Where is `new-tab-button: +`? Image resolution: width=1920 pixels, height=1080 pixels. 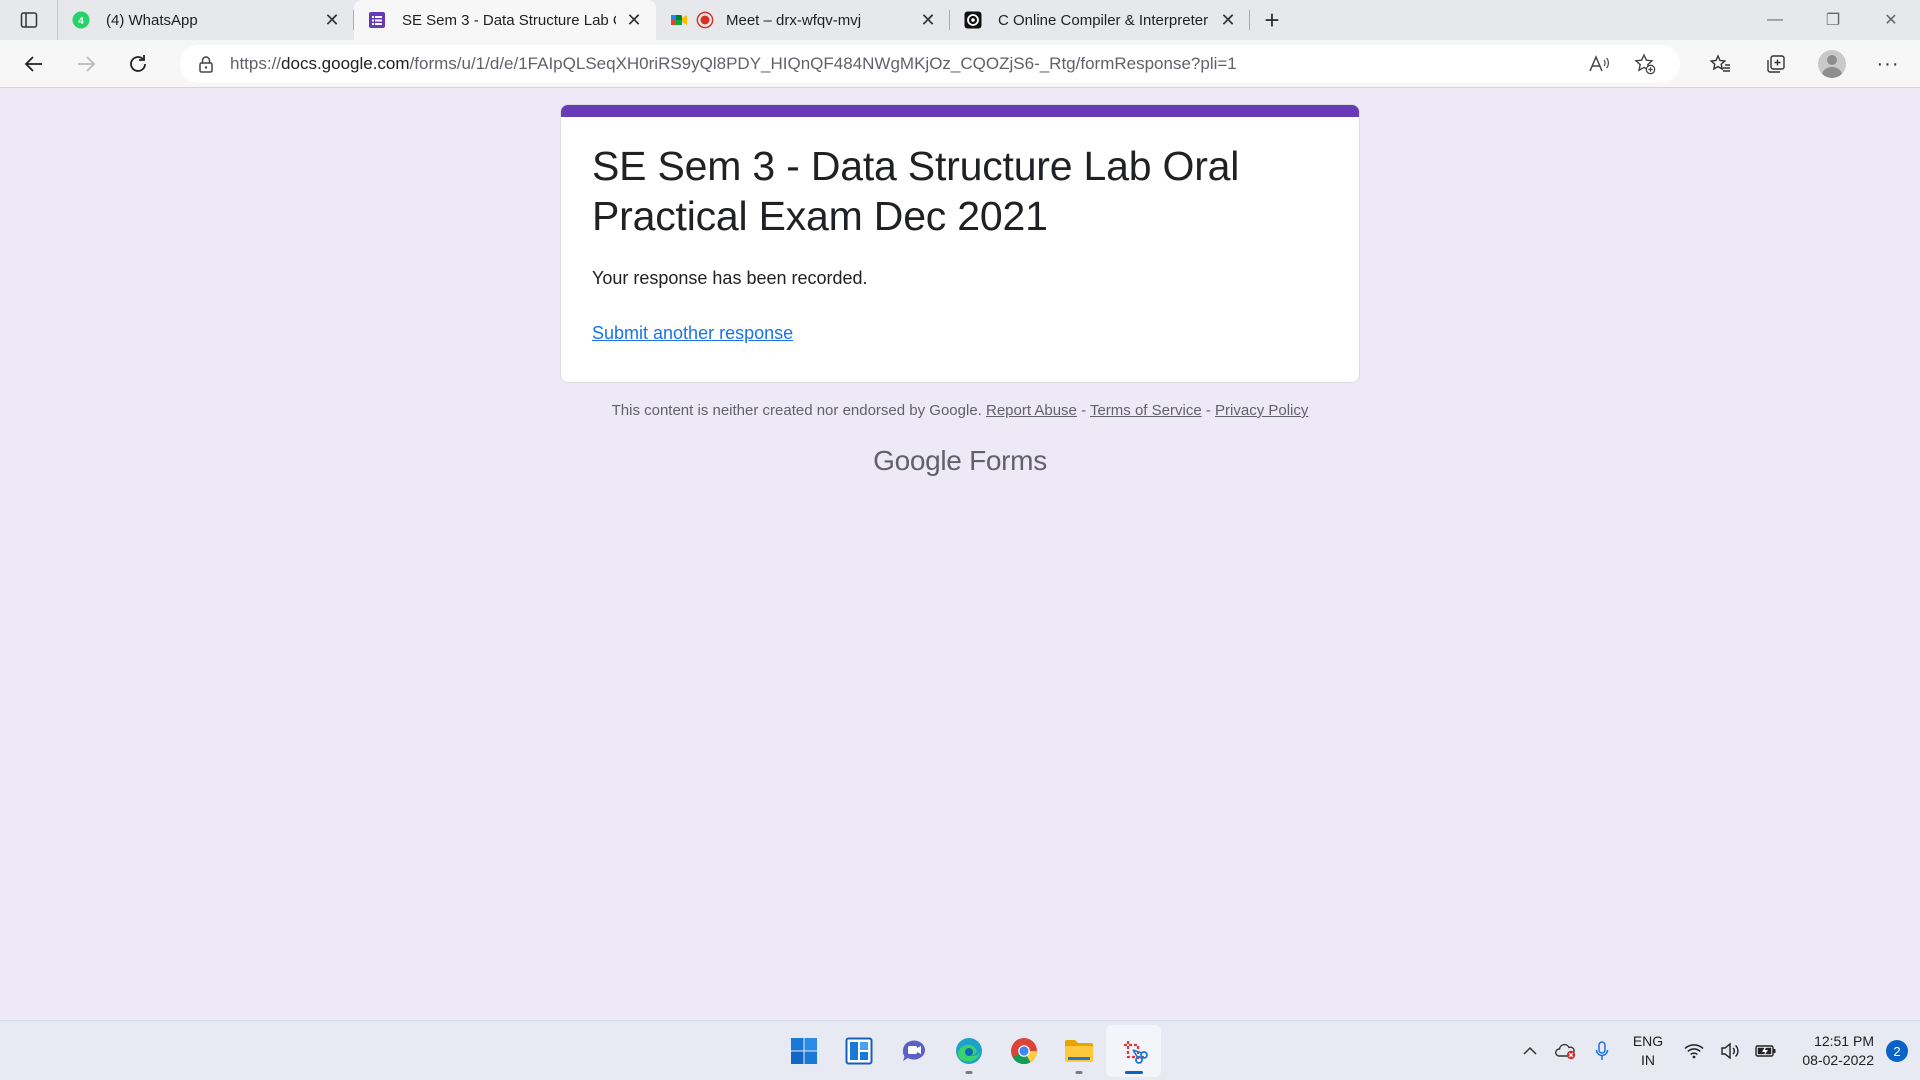
new-tab-button: + is located at coordinates (1272, 20).